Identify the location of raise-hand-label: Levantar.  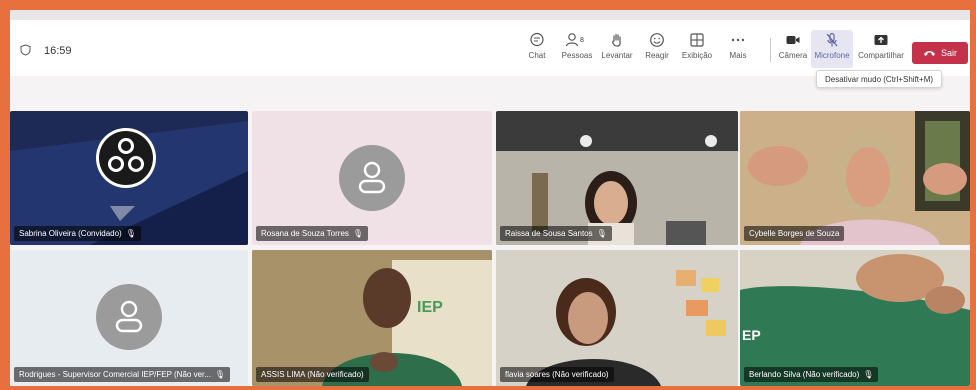
(617, 55).